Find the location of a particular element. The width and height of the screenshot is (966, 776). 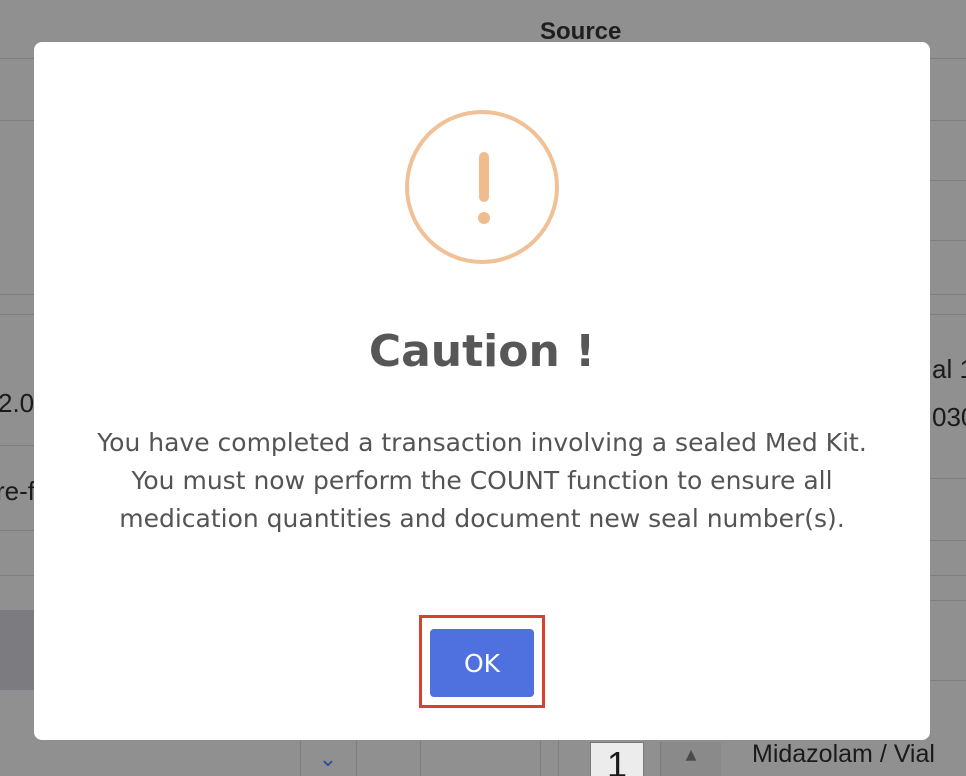

exclamation-warning-icon is located at coordinates (482, 187).